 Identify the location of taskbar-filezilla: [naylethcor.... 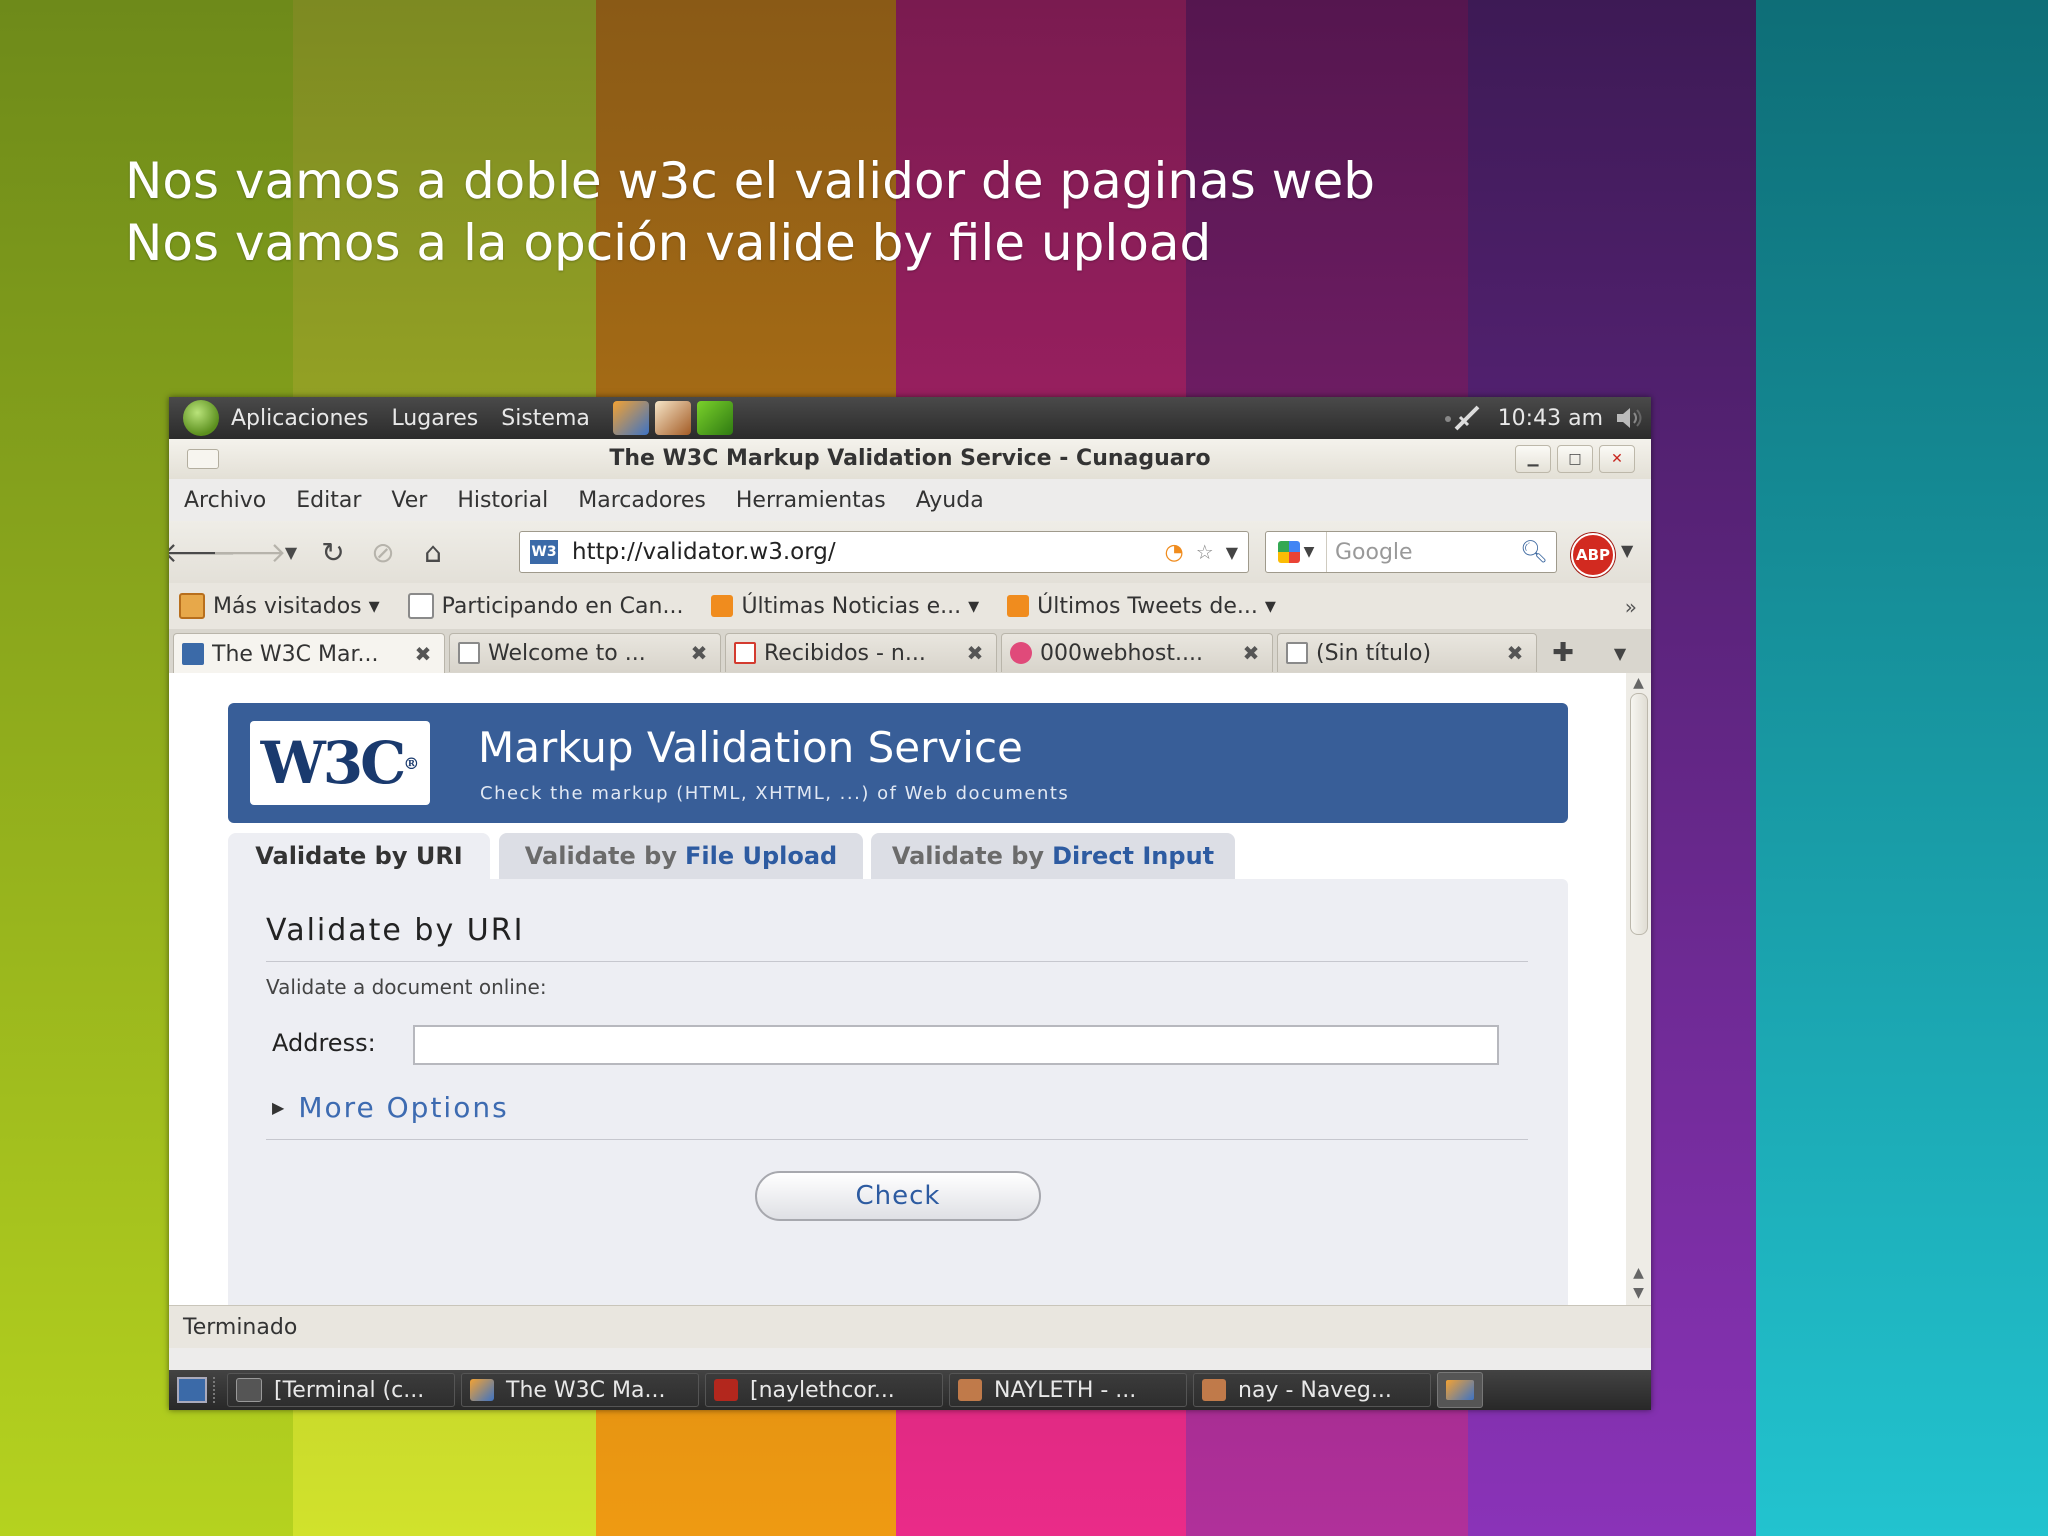
(824, 1390).